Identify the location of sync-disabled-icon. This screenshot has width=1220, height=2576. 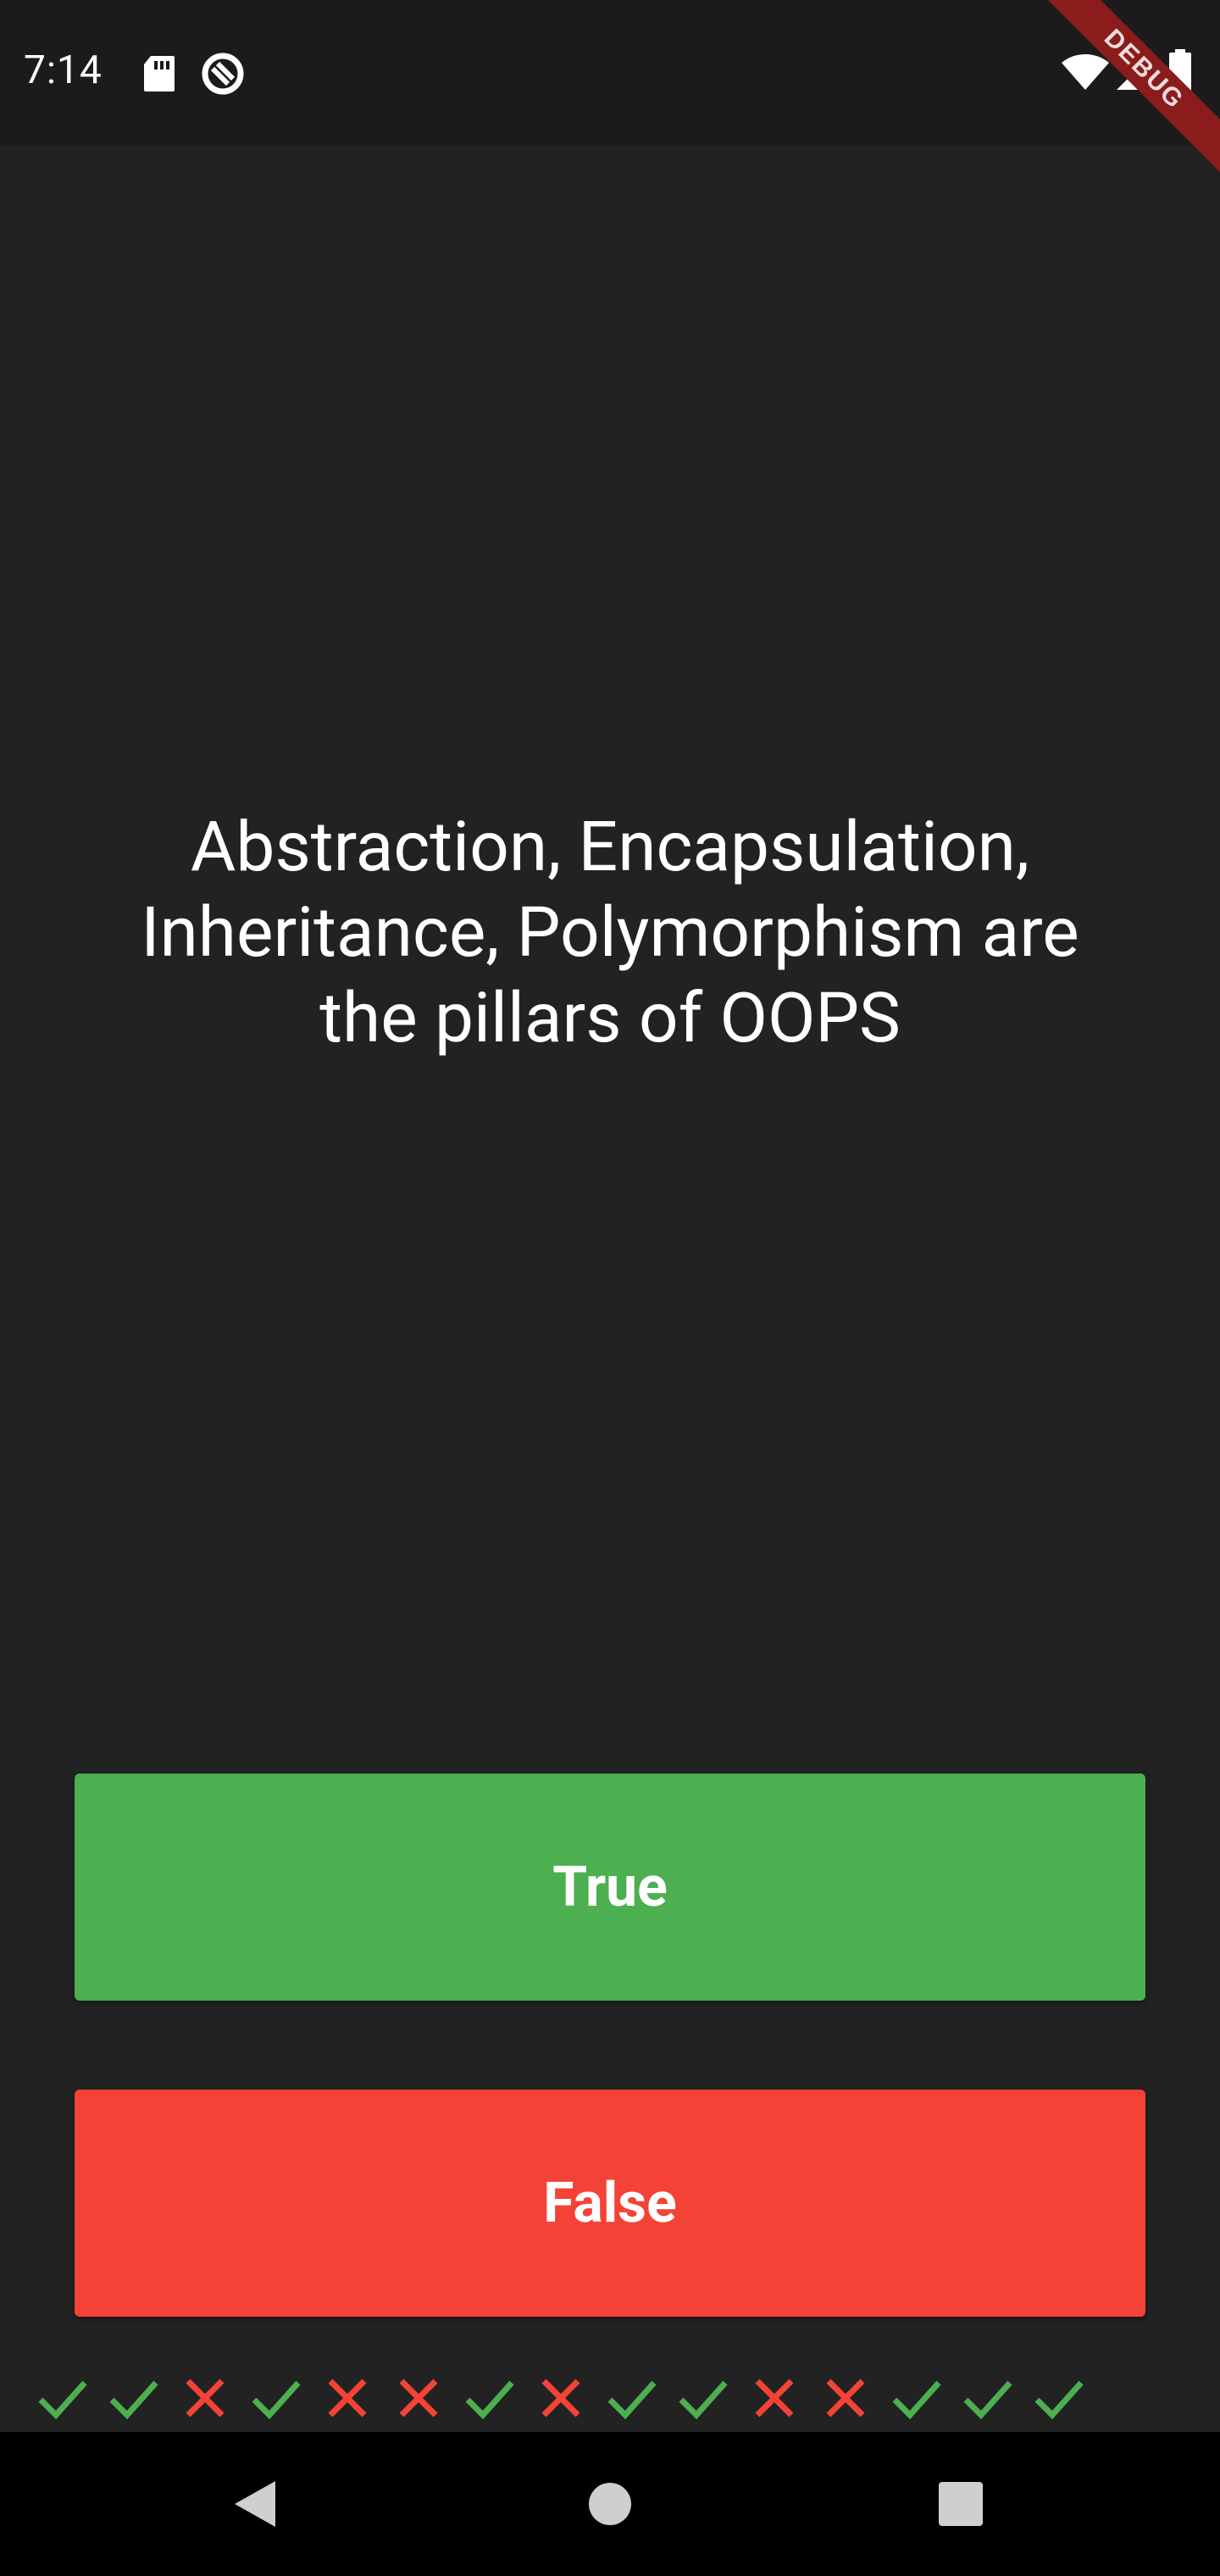
(223, 74).